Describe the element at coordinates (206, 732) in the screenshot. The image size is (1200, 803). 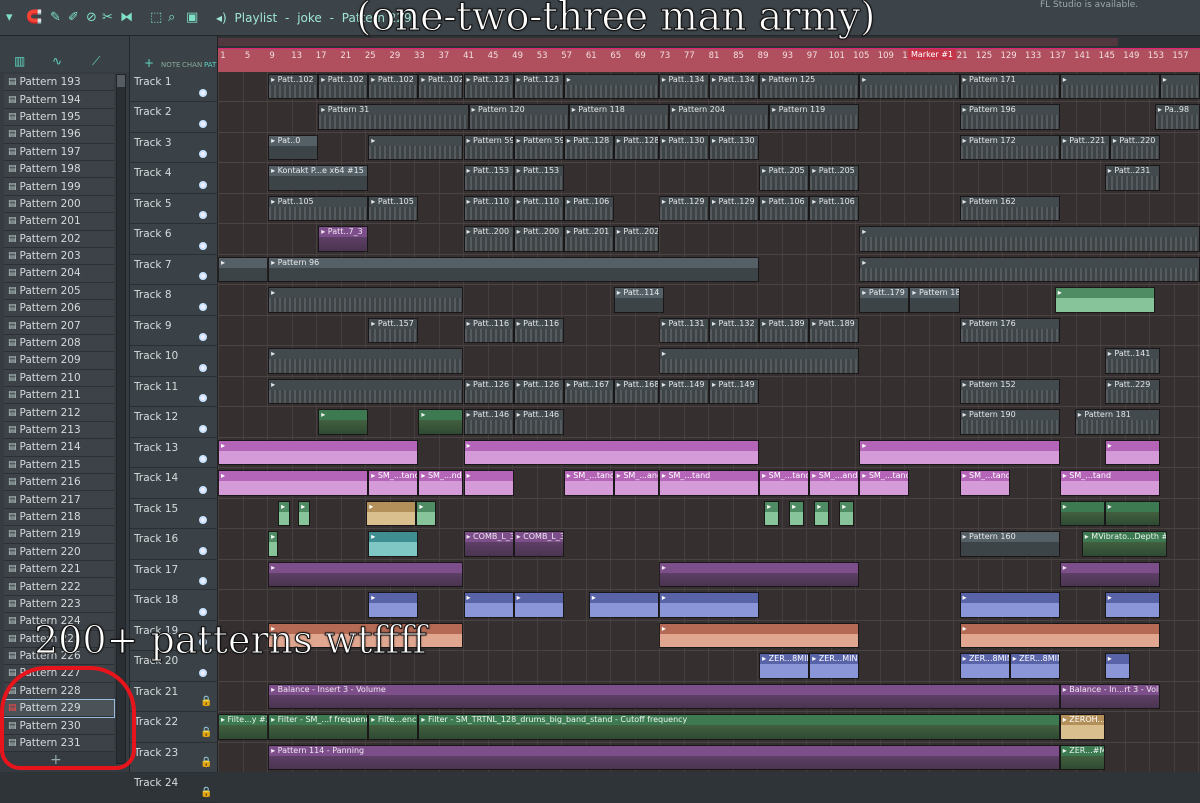
I see `lock-icon: 🔒` at that location.